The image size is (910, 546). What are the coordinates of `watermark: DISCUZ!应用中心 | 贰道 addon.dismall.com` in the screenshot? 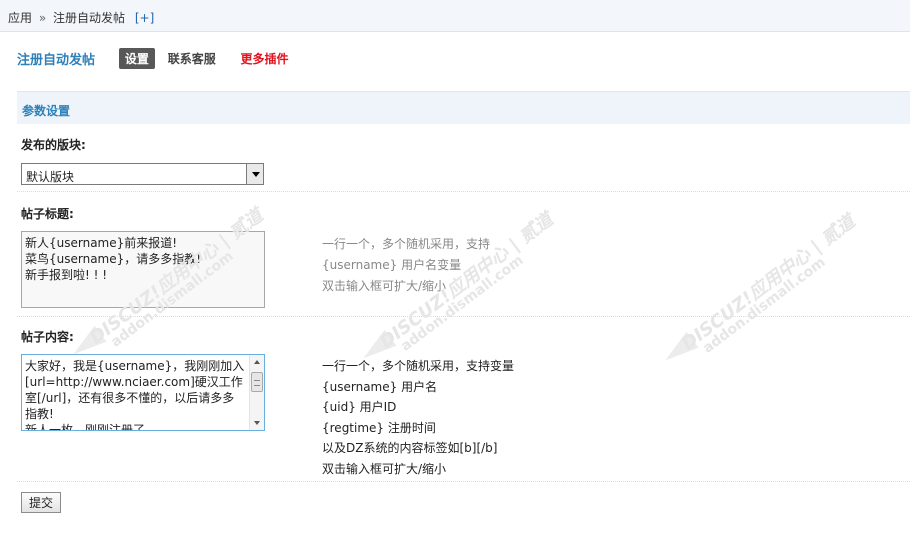 It's located at (771, 286).